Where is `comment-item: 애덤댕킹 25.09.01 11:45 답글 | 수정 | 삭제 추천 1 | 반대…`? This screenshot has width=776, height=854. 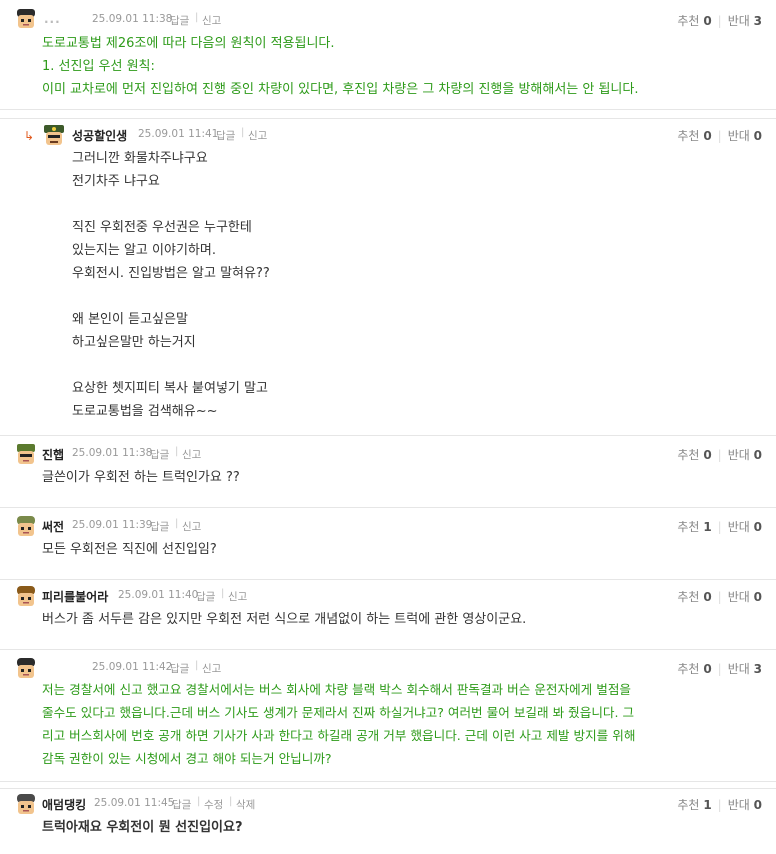 comment-item: 애덤댕킹 25.09.01 11:45 답글 | 수정 | 삭제 추천 1 | 반대… is located at coordinates (388, 821).